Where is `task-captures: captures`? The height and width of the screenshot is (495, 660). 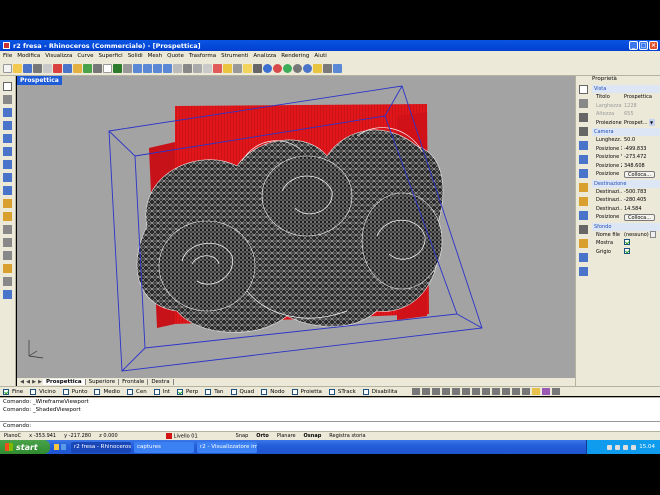 task-captures: captures is located at coordinates (164, 447).